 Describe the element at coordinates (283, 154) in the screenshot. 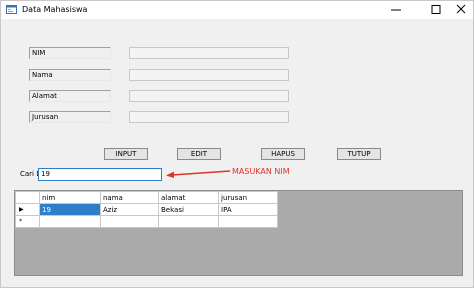

I see `hapus-button: HAPUS` at that location.